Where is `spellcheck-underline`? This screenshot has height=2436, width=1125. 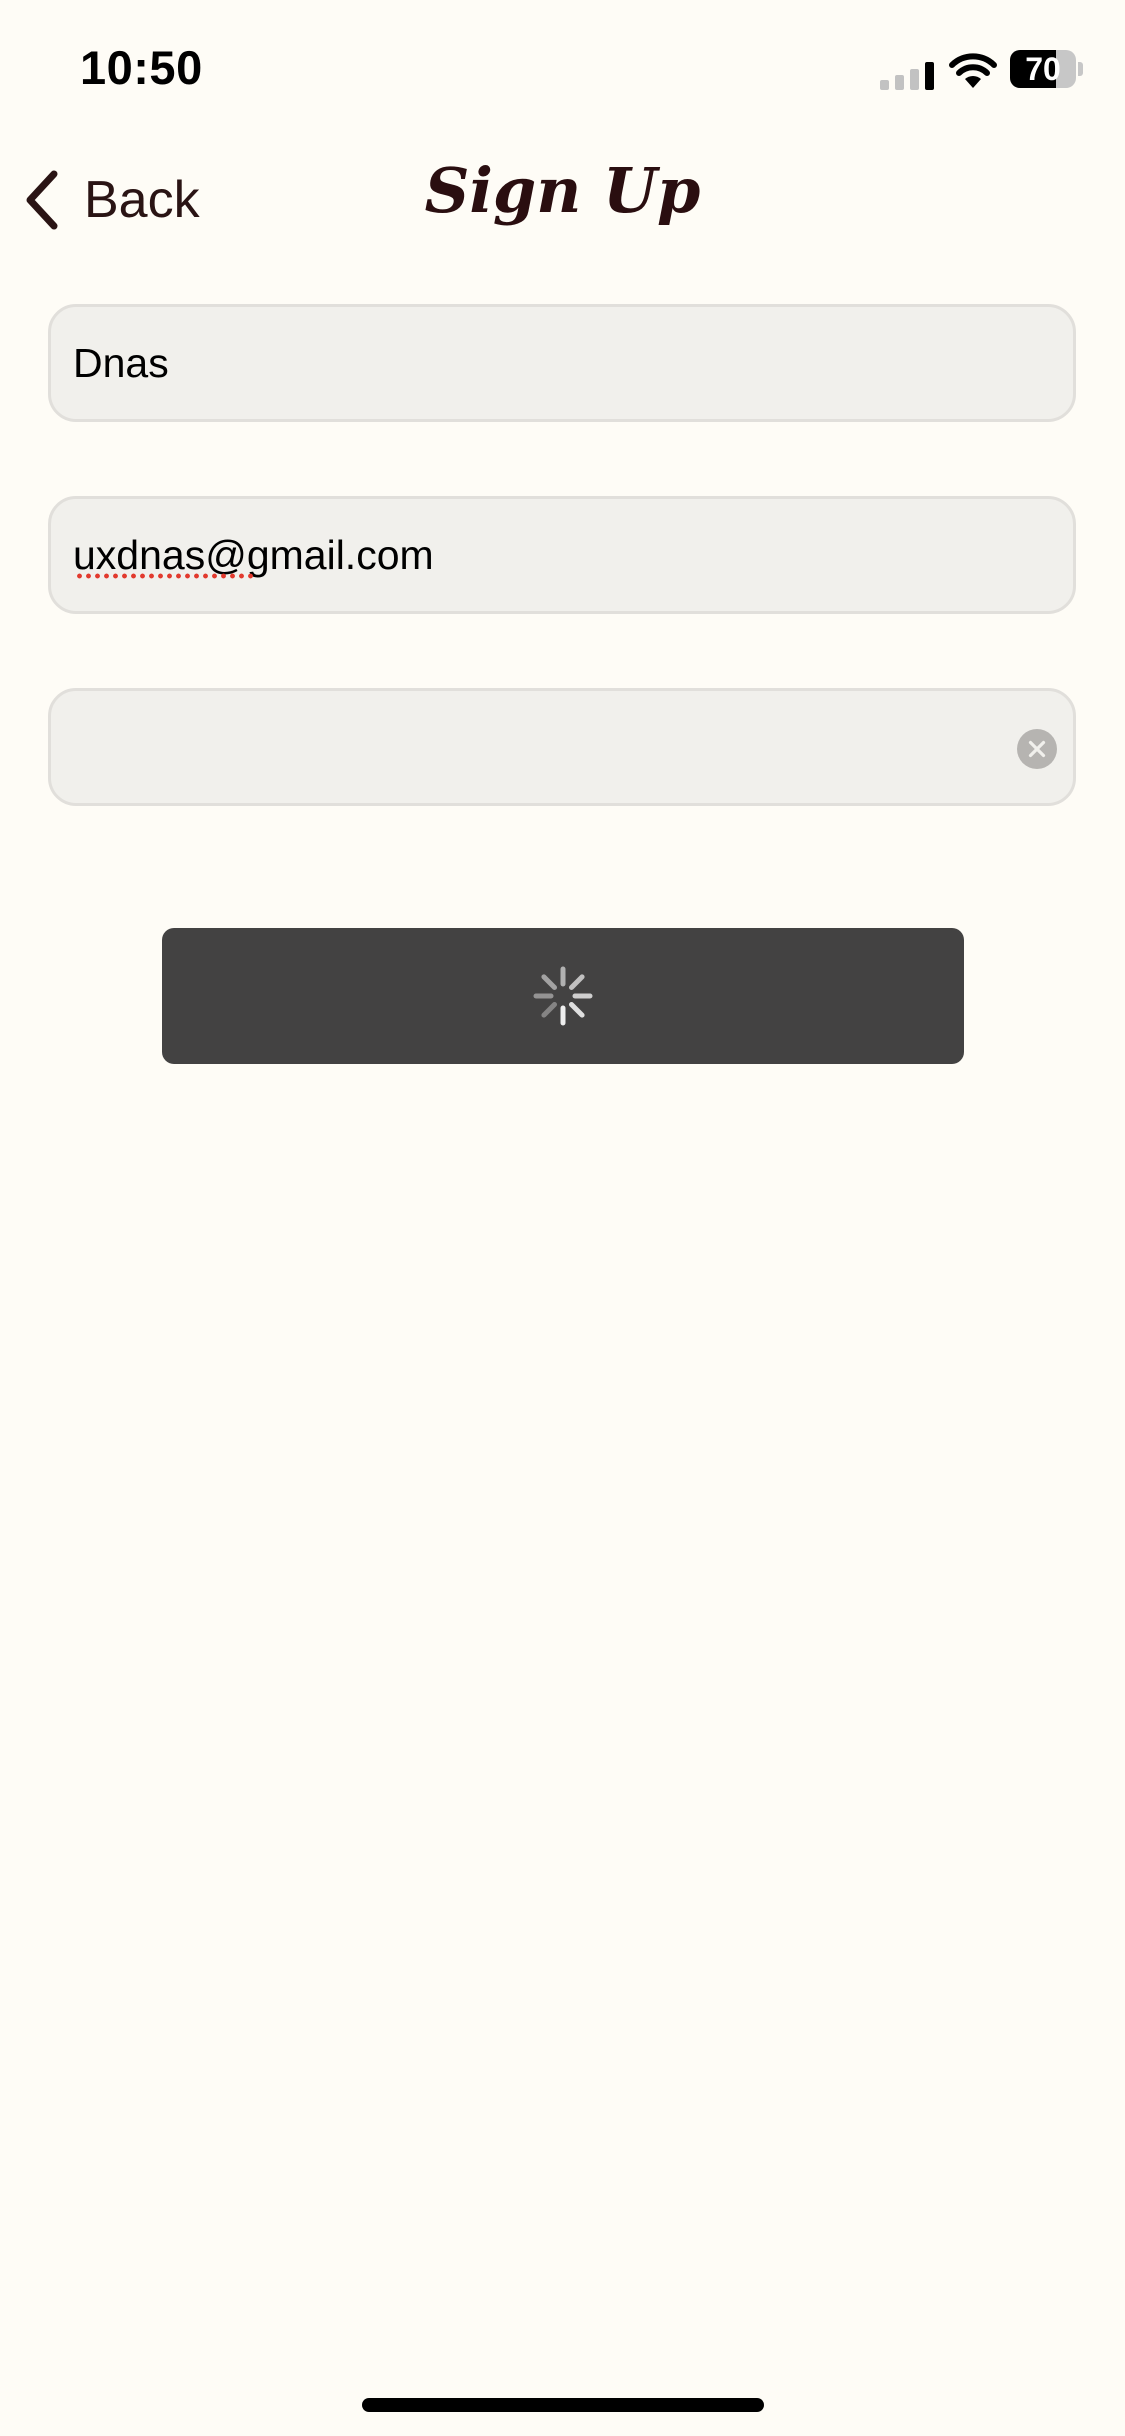
spellcheck-underline is located at coordinates (165, 576).